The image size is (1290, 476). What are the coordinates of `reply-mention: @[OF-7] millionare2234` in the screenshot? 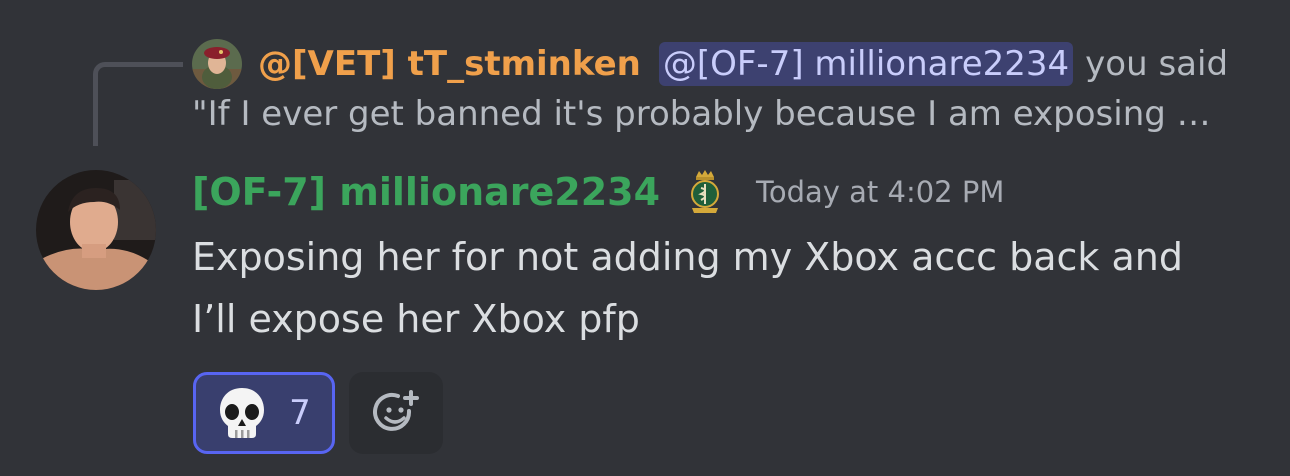 It's located at (866, 64).